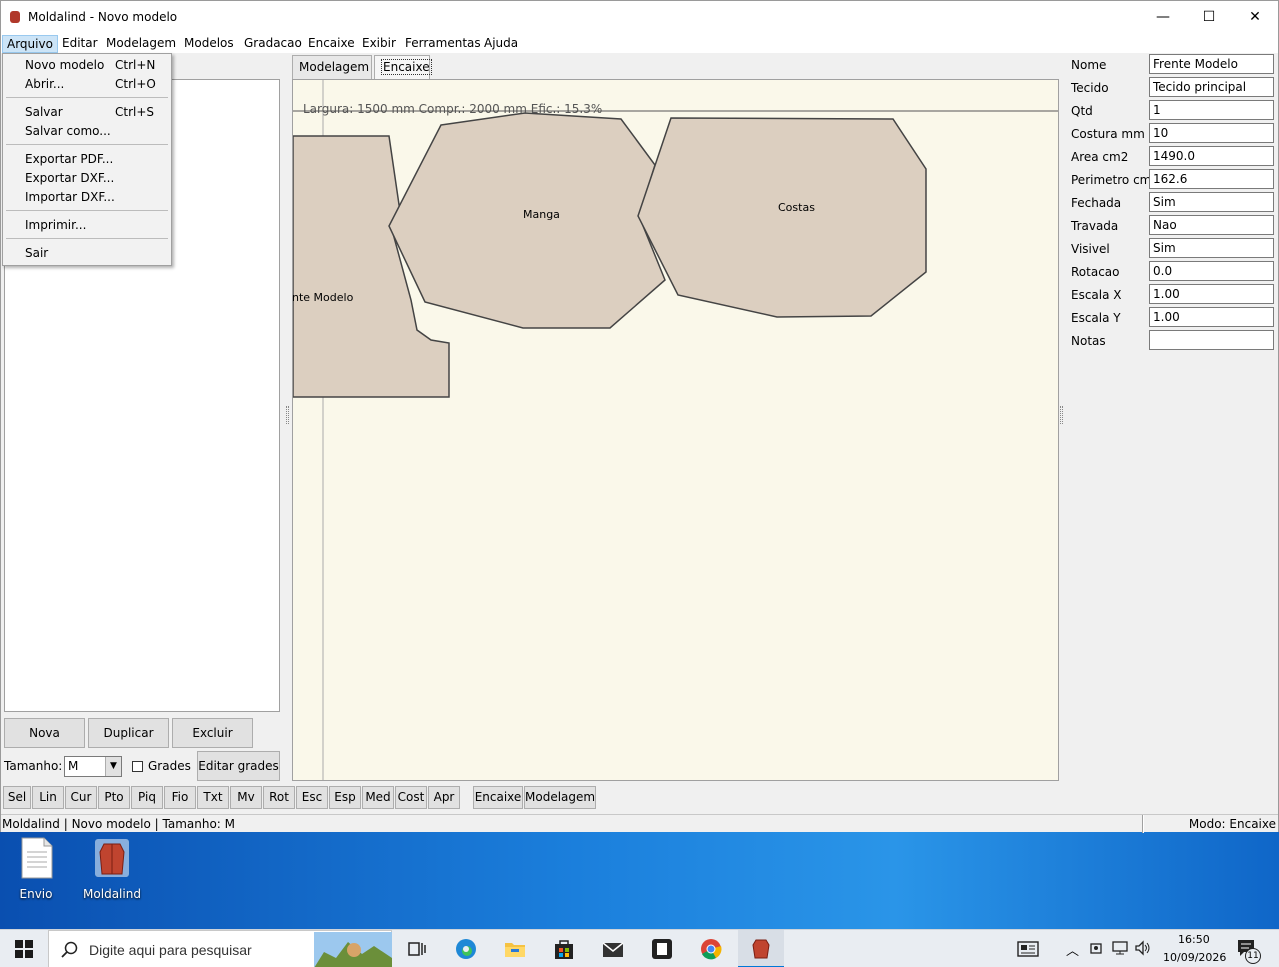  I want to click on taskbar-search: Digite aqui para pesquisar, so click(220, 948).